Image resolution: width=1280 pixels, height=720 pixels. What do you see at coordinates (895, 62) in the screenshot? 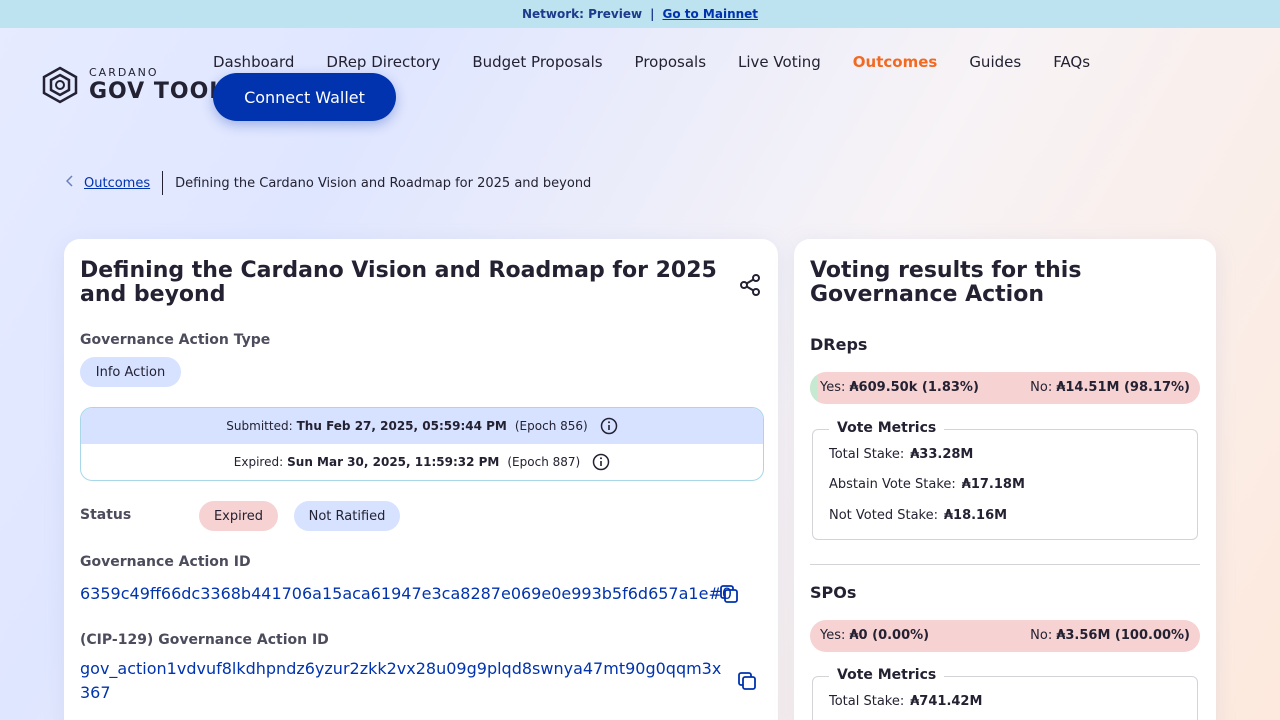
I see `nav-item-outcomes: Outcomes` at bounding box center [895, 62].